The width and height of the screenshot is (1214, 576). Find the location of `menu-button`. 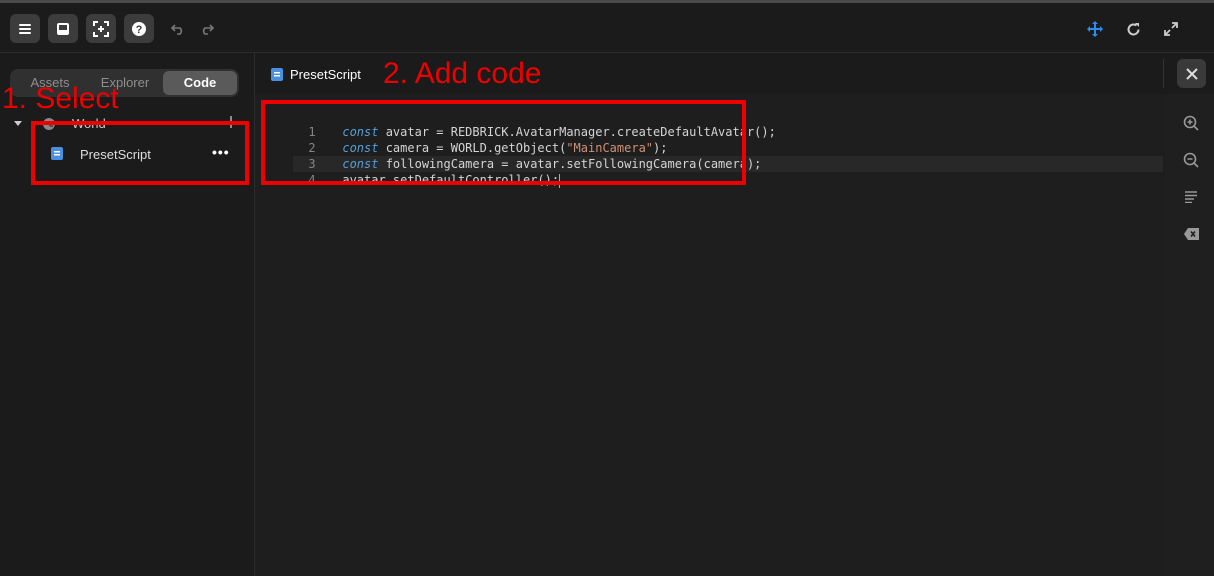

menu-button is located at coordinates (25, 28).